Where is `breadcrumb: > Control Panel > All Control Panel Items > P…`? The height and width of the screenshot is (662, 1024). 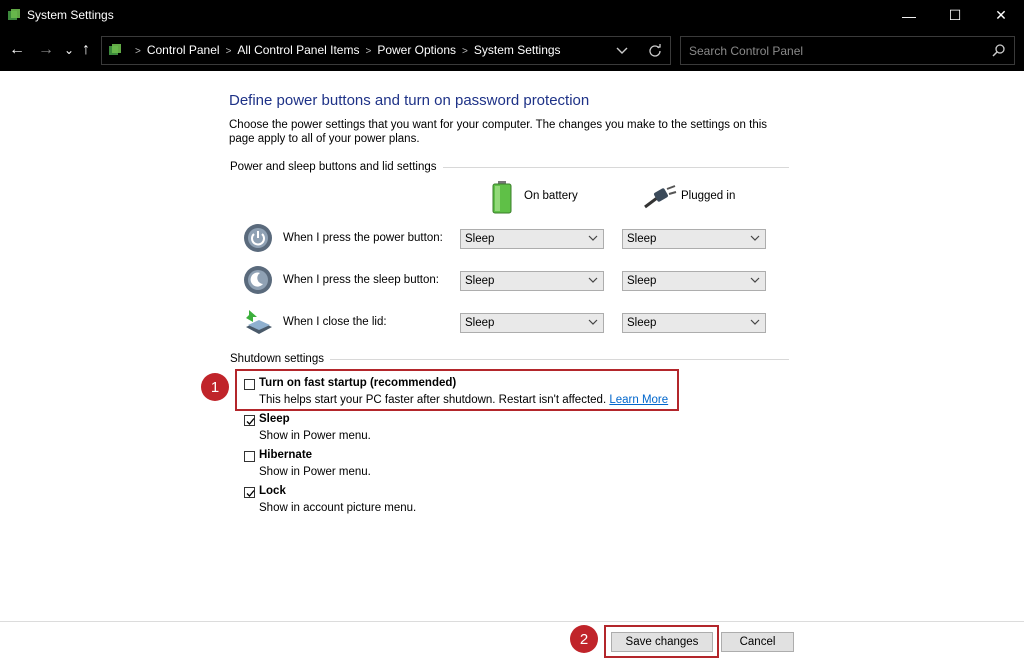 breadcrumb: > Control Panel > All Control Panel Items > P… is located at coordinates (345, 50).